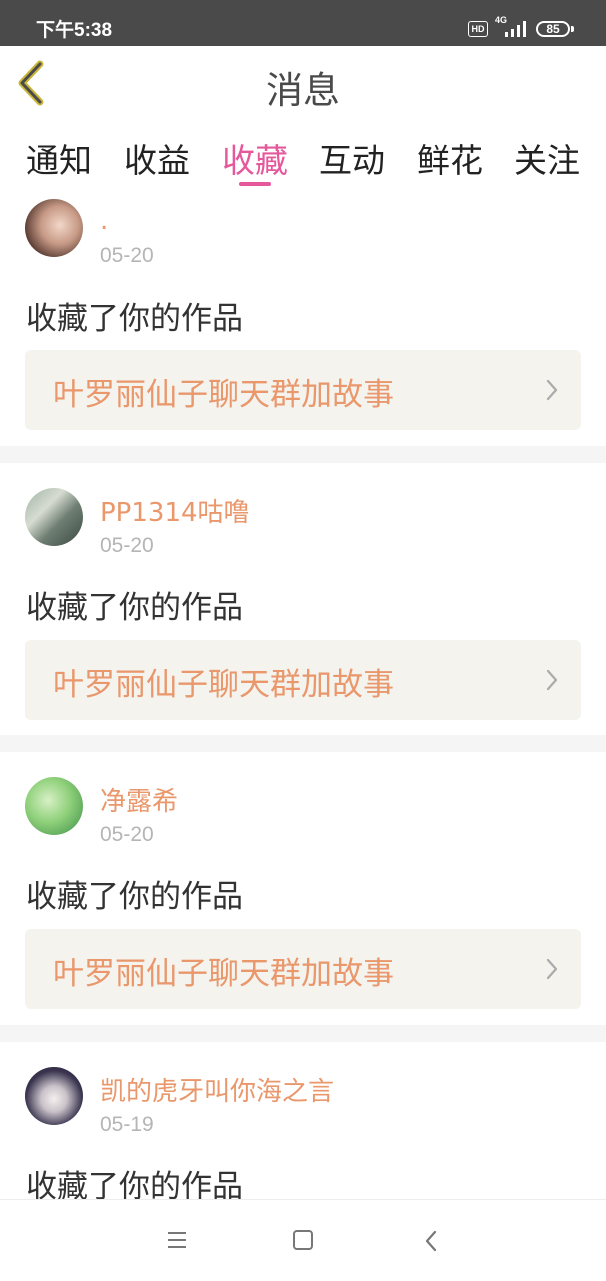 Image resolution: width=606 pixels, height=1281 pixels. Describe the element at coordinates (553, 29) in the screenshot. I see `battery-icon: 85` at that location.